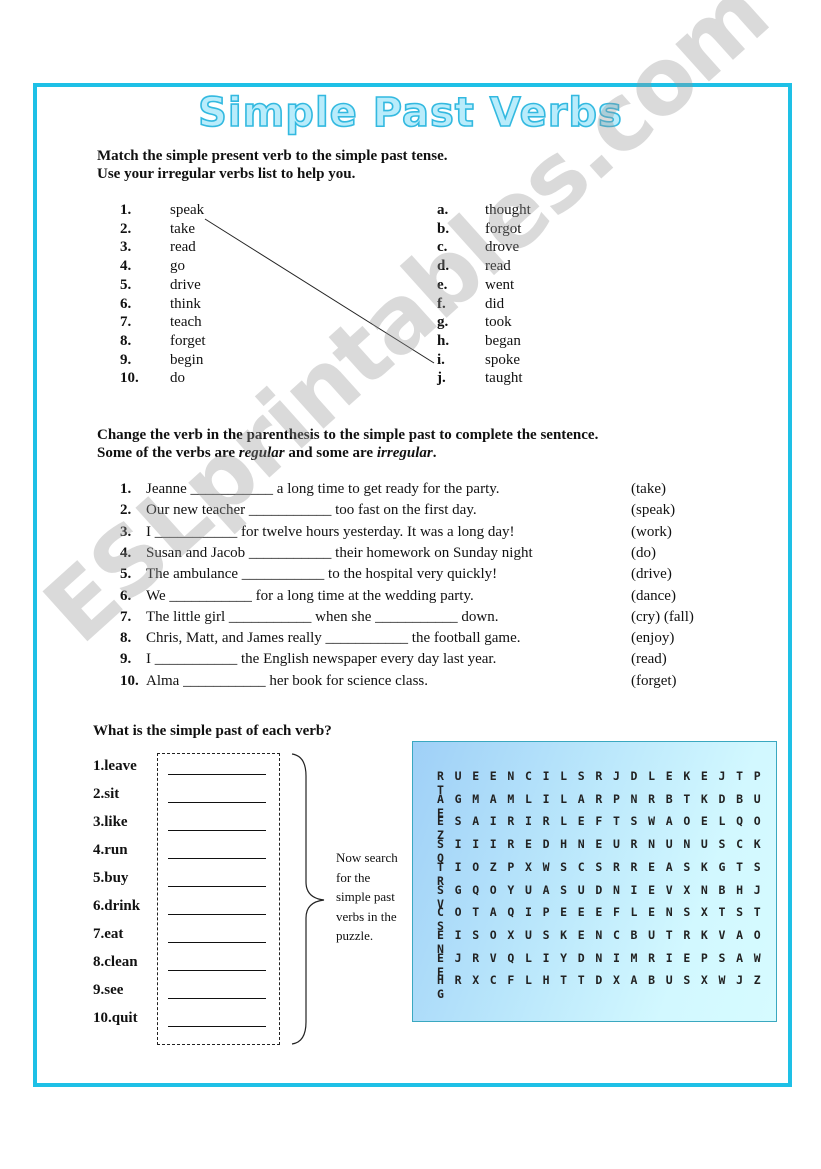  What do you see at coordinates (177, 266) in the screenshot?
I see `present-verb: go` at bounding box center [177, 266].